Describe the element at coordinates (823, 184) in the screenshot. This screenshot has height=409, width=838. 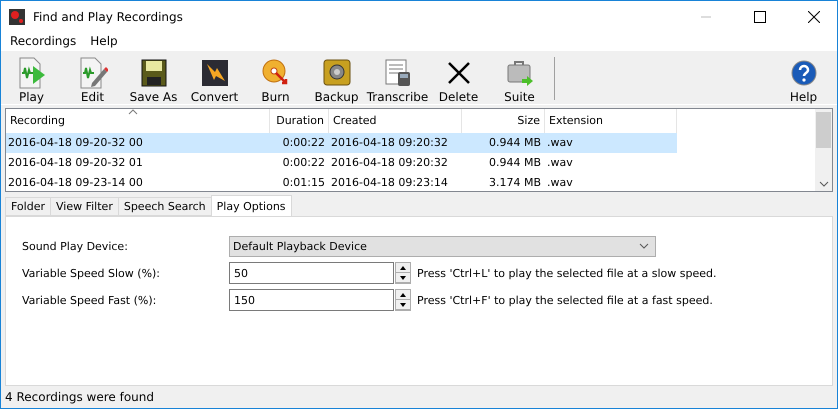
I see `scroll-down-icon` at that location.